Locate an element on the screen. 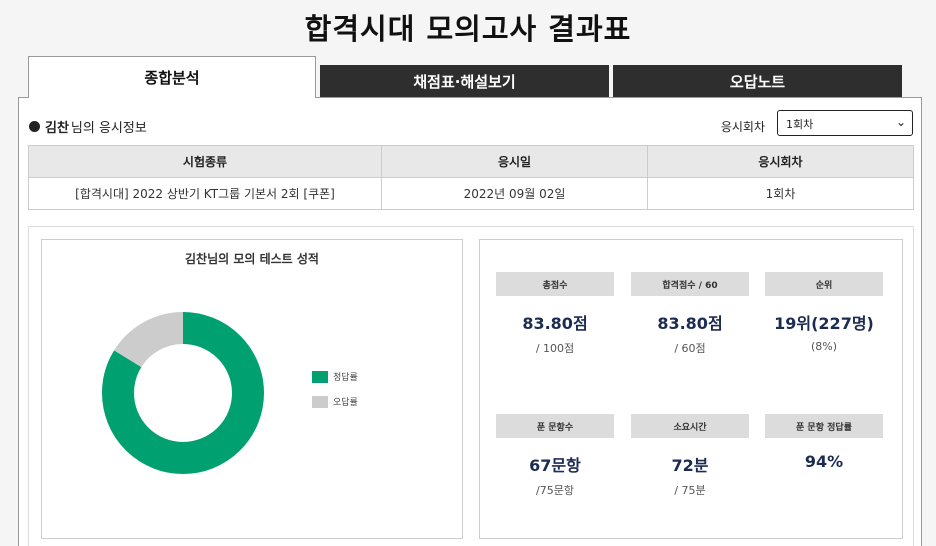 The image size is (936, 546). bullet-icon is located at coordinates (34, 126).